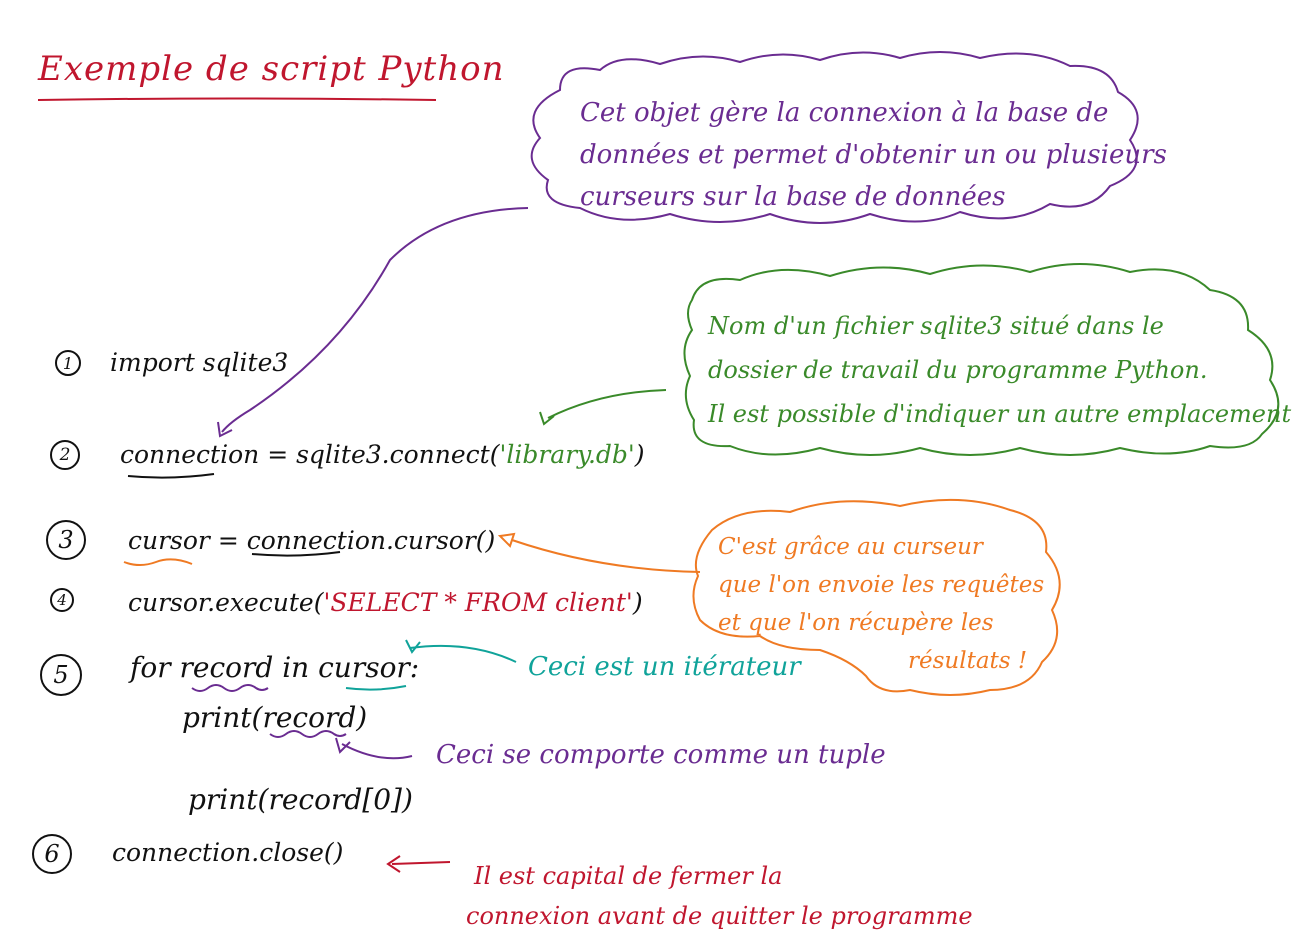 This screenshot has width=1298, height=948. What do you see at coordinates (506, 540) in the screenshot?
I see `arrow-cursor-head` at bounding box center [506, 540].